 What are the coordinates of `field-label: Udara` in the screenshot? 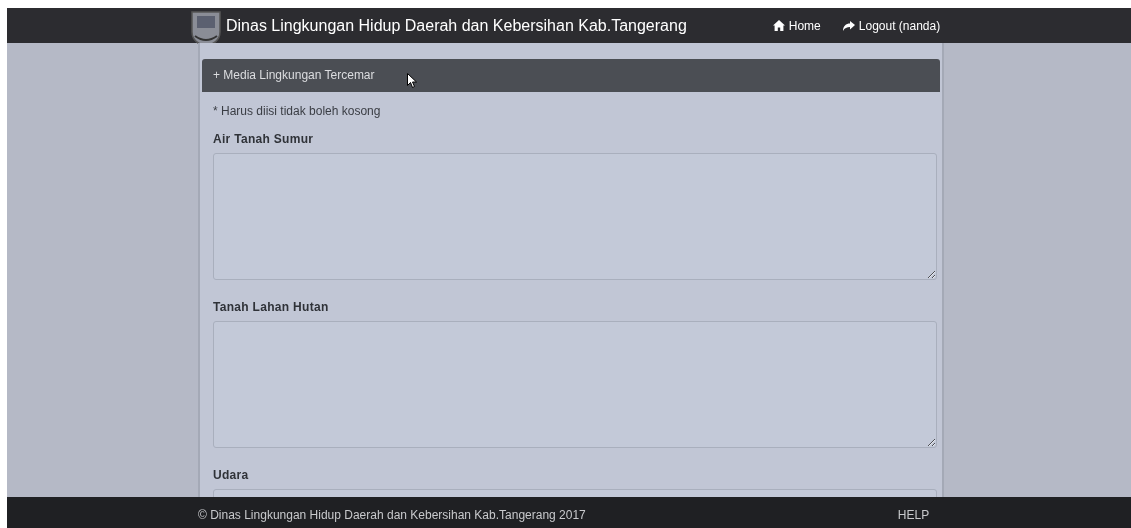 It's located at (231, 475).